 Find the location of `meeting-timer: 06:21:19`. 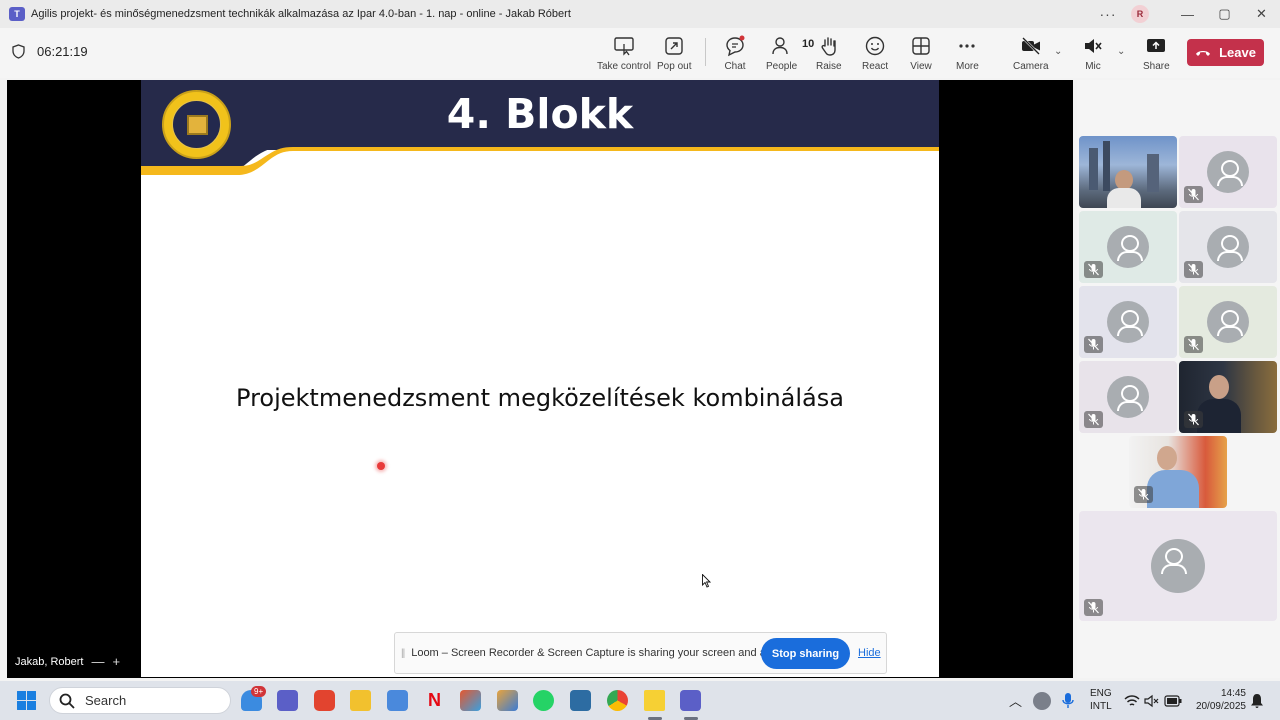

meeting-timer: 06:21:19 is located at coordinates (50, 51).